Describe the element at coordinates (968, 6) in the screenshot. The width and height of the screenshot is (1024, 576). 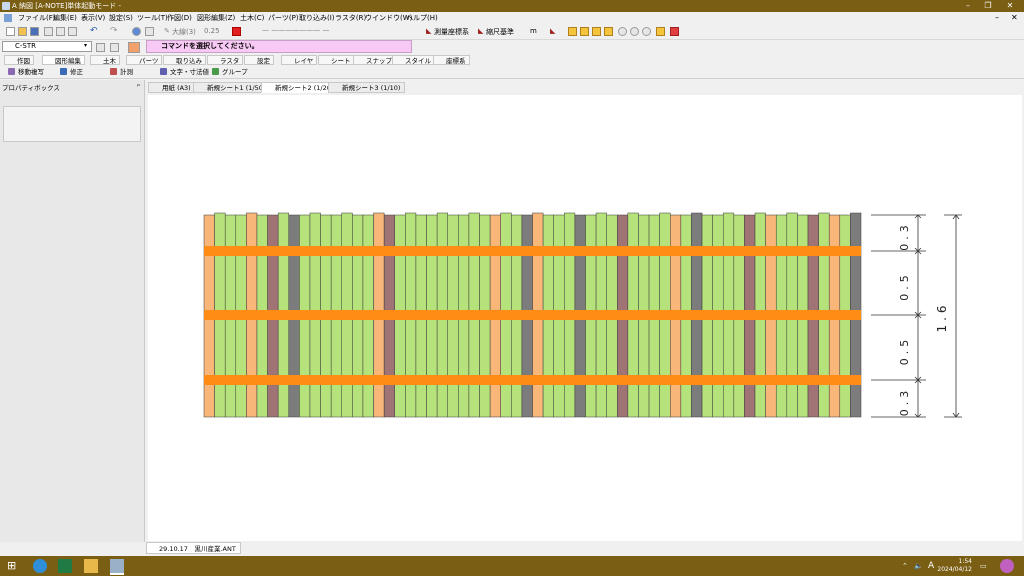
I see `minimize-button: –` at that location.